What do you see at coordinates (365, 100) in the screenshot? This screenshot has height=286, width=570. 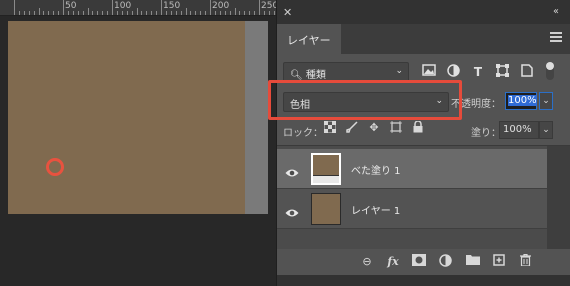 I see `highlight-annotation-box` at bounding box center [365, 100].